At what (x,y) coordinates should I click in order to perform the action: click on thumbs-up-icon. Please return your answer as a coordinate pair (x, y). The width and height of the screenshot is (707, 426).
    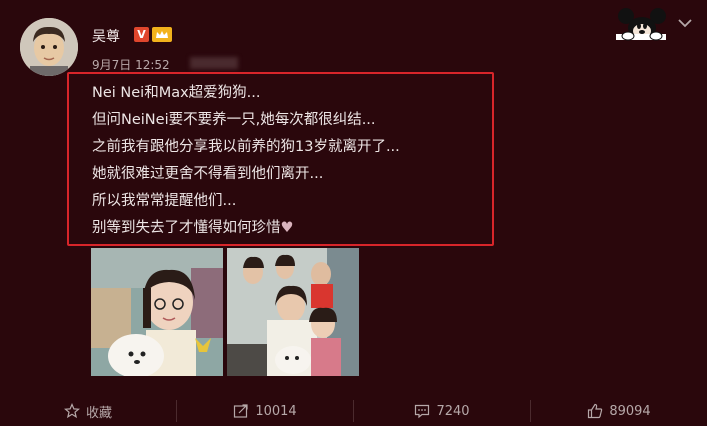
    Looking at the image, I should click on (595, 411).